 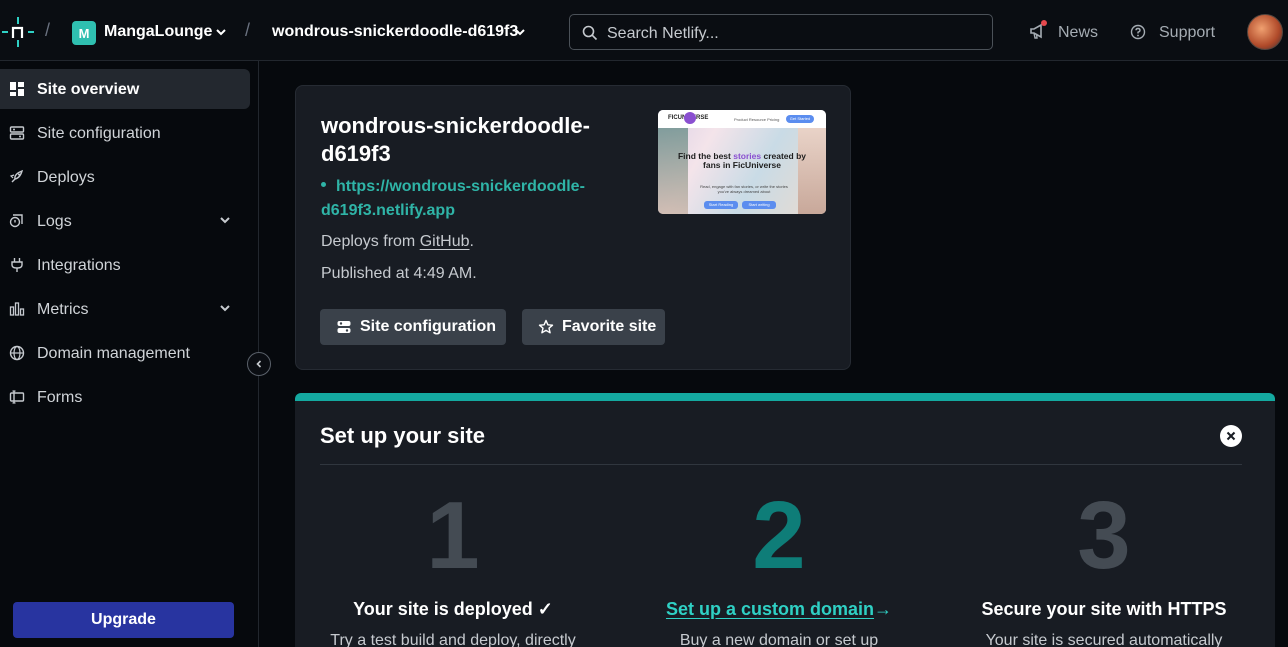 I want to click on user-avatar, so click(x=1265, y=32).